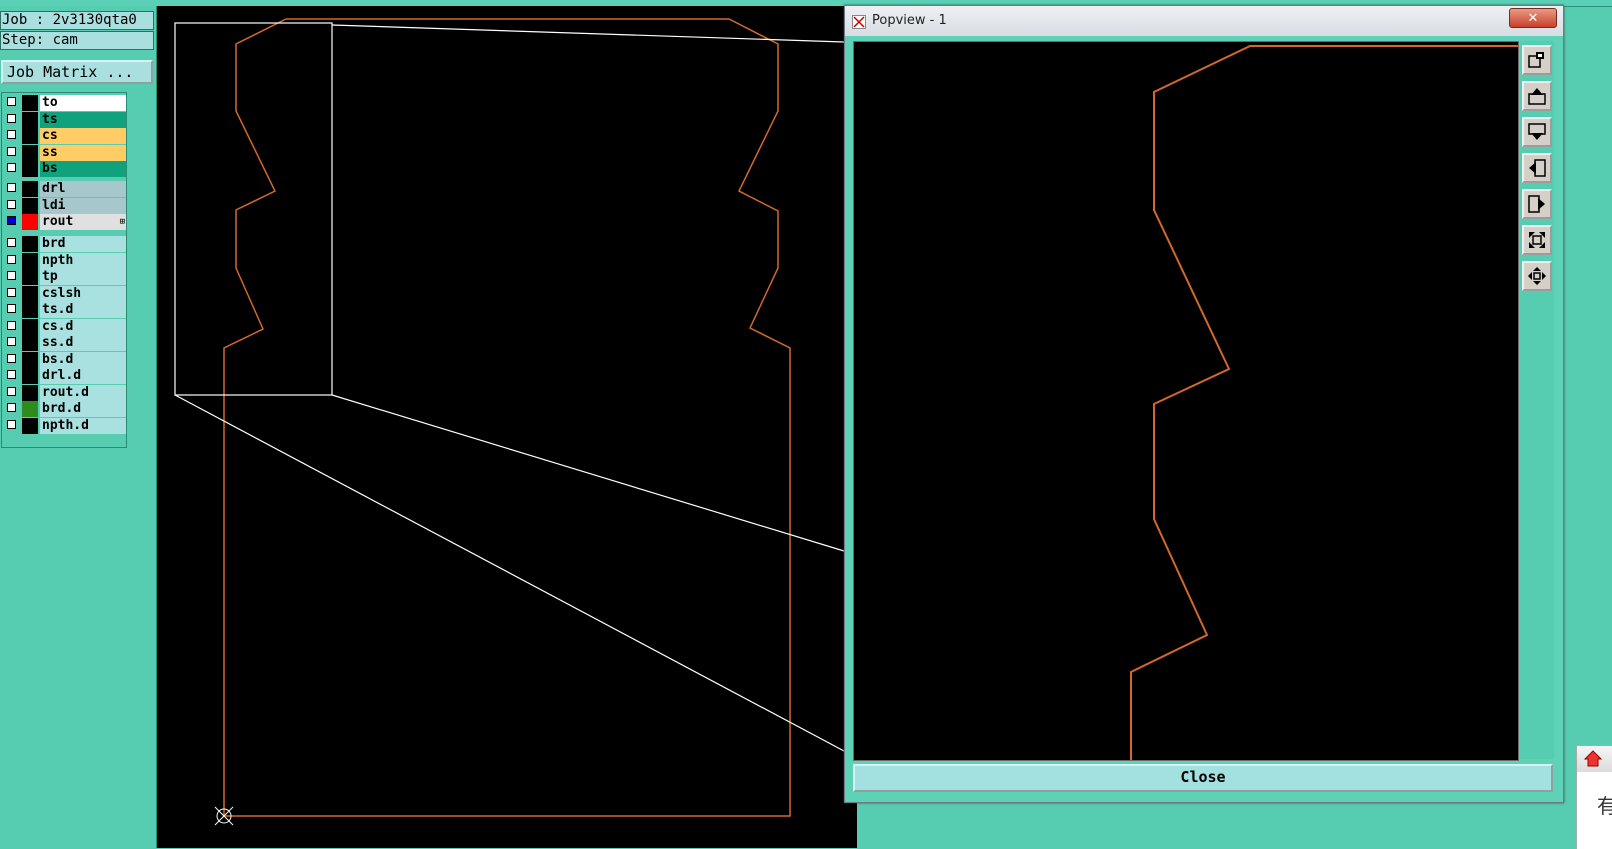 This screenshot has height=849, width=1612. Describe the element at coordinates (83, 409) in the screenshot. I see `layer-name: brd.d` at that location.